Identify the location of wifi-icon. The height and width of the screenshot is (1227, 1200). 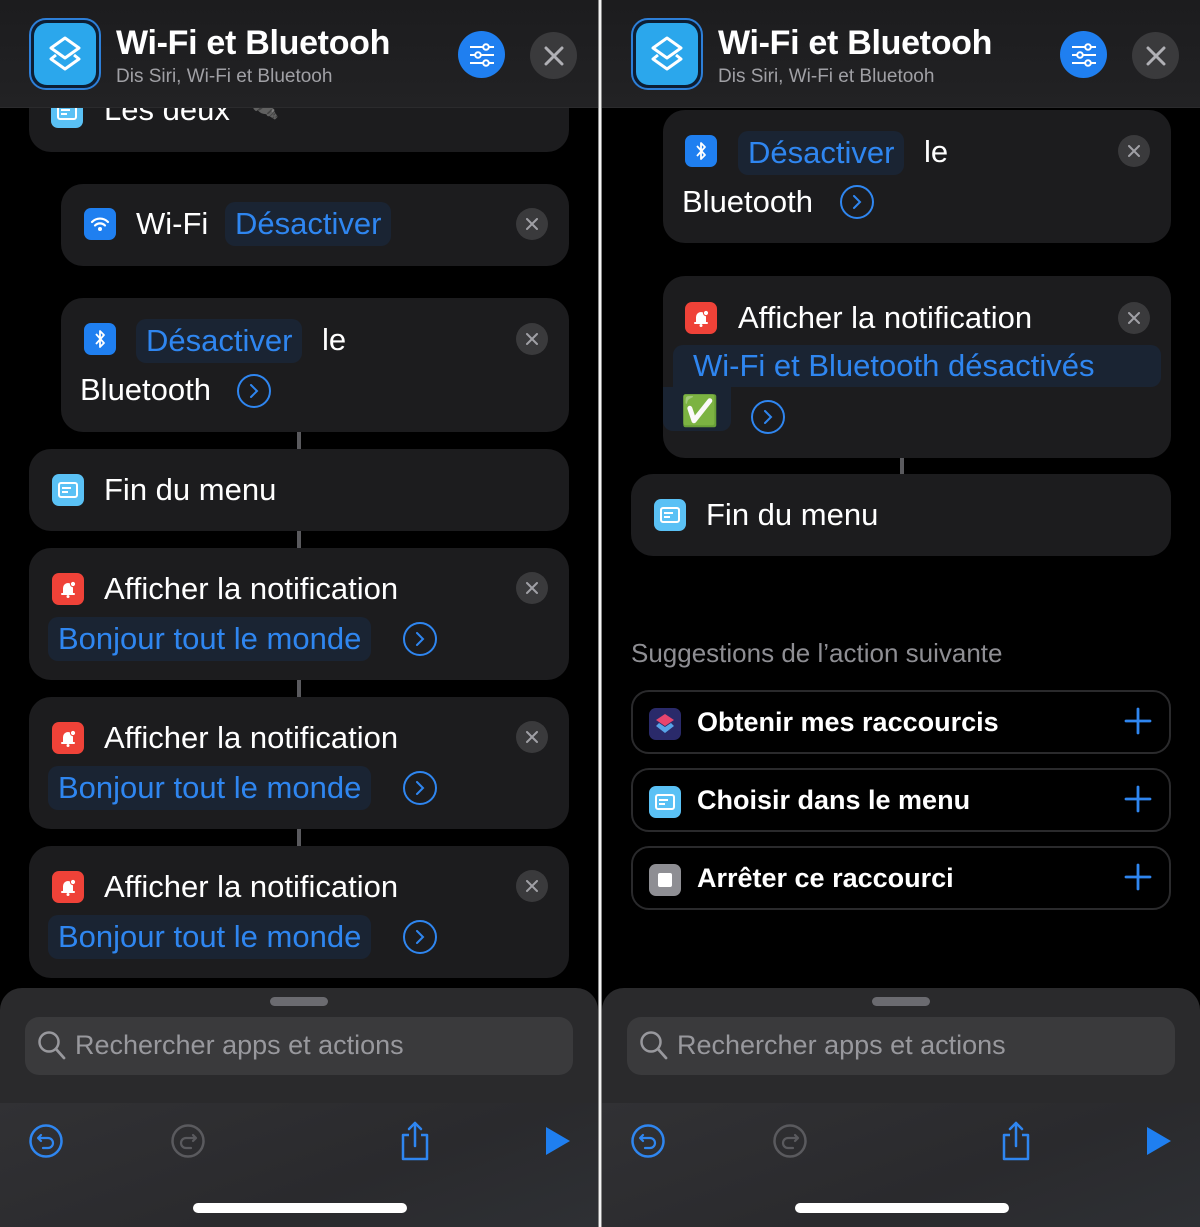
(100, 224).